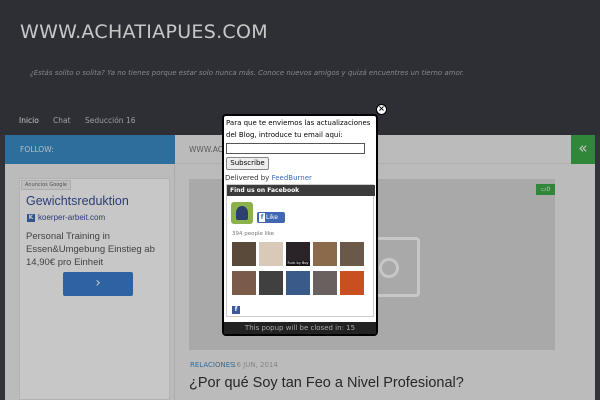 Image resolution: width=600 pixels, height=400 pixels. I want to click on feedburner-link: FeedBurner, so click(292, 178).